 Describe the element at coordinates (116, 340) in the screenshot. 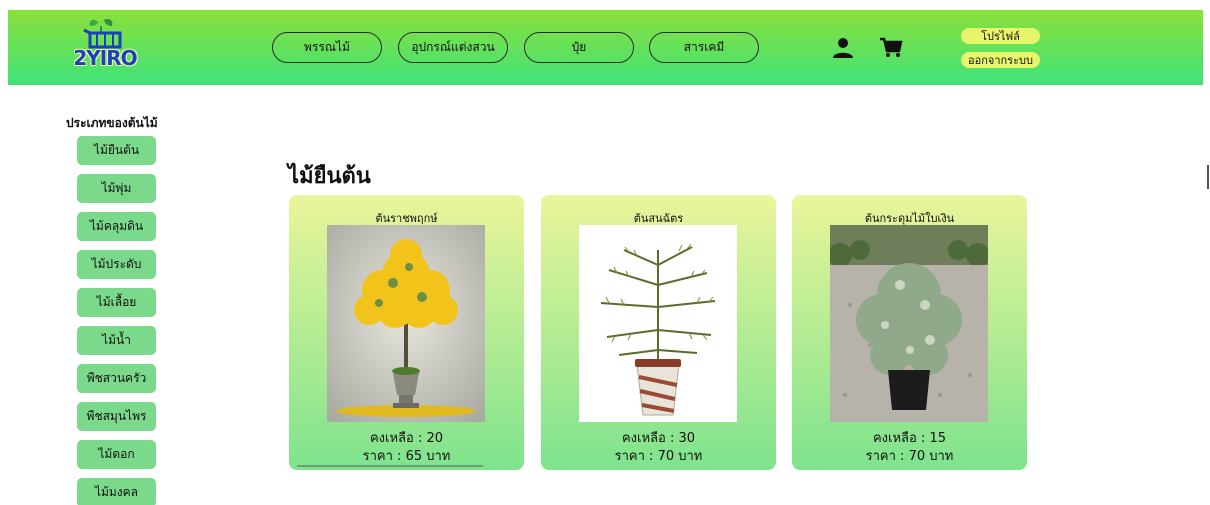

I see `sidebar-item-aquatic: ไม้น้ำ` at that location.